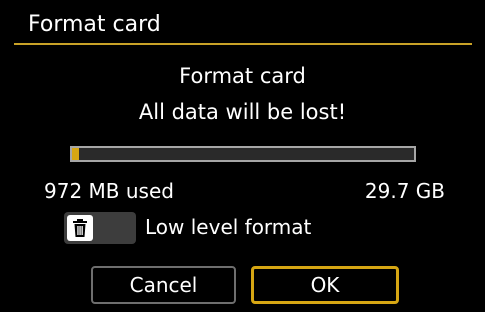  Describe the element at coordinates (404, 191) in the screenshot. I see `card-capacity-label: 29.7 GB` at that location.